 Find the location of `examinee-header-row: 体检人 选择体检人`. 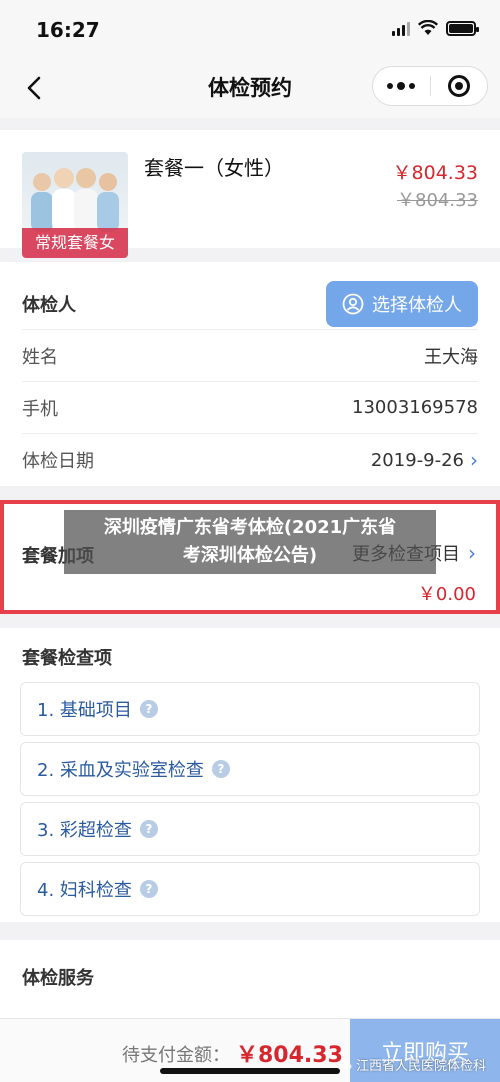

examinee-header-row: 体检人 选择体检人 is located at coordinates (250, 304).